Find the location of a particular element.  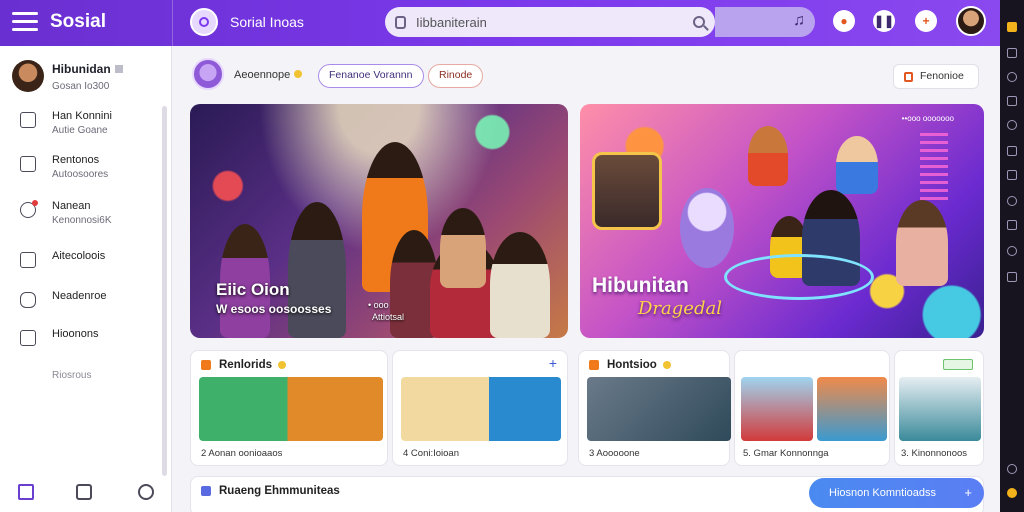

user-icon is located at coordinates (1012, 201).